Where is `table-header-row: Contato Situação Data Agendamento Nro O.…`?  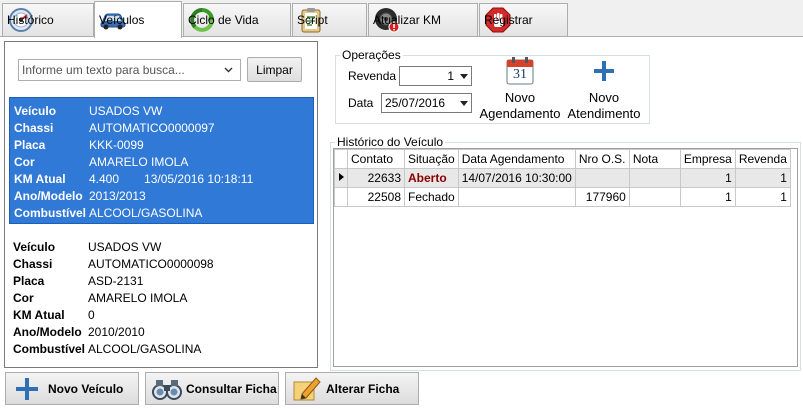
table-header-row: Contato Situação Data Agendamento Nro O.… is located at coordinates (562, 159).